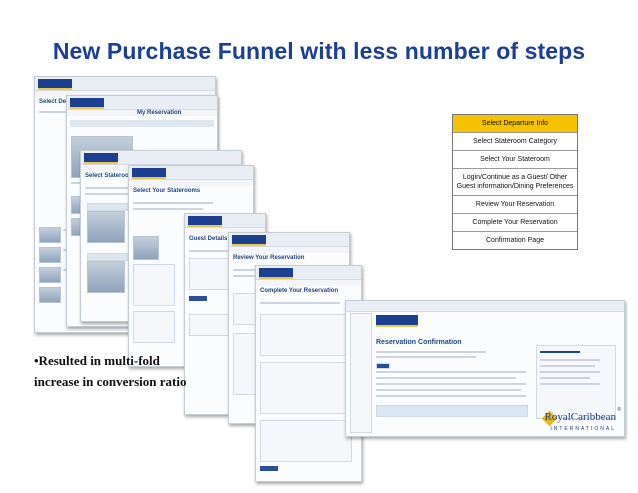 The image size is (638, 493). Describe the element at coordinates (515, 223) in the screenshot. I see `step-complete-reservation: Complete Your Reservation` at that location.